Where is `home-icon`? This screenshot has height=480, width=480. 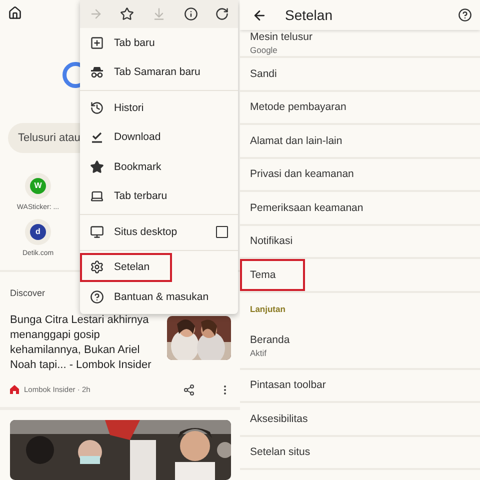 home-icon is located at coordinates (15, 13).